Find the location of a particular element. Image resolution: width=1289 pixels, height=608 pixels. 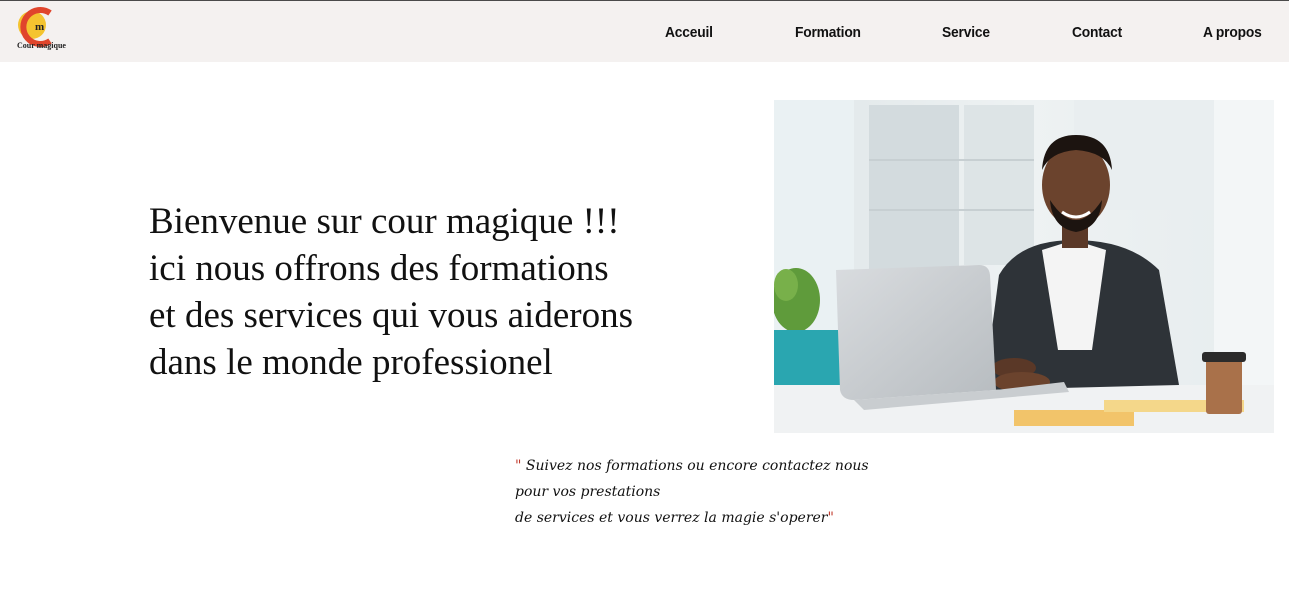

brand-name: Cour magique is located at coordinates (41, 45).